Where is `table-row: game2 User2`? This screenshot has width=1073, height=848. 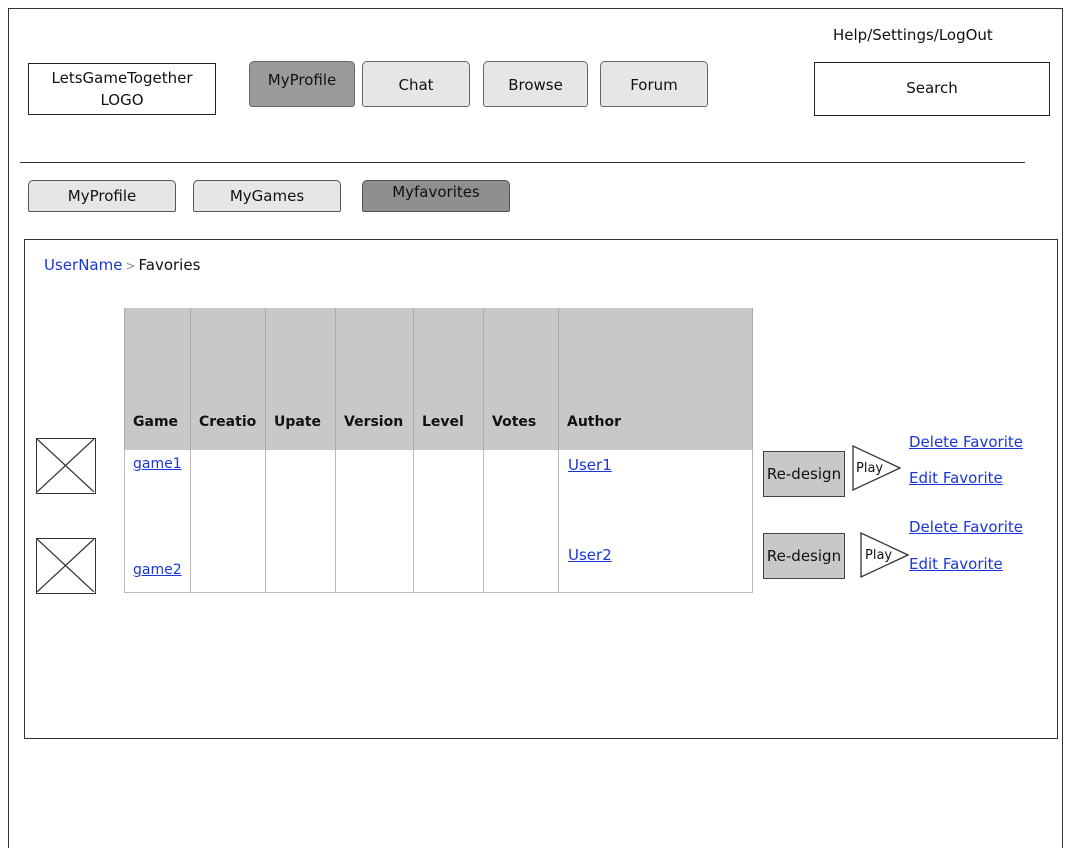 table-row: game2 User2 is located at coordinates (438, 555).